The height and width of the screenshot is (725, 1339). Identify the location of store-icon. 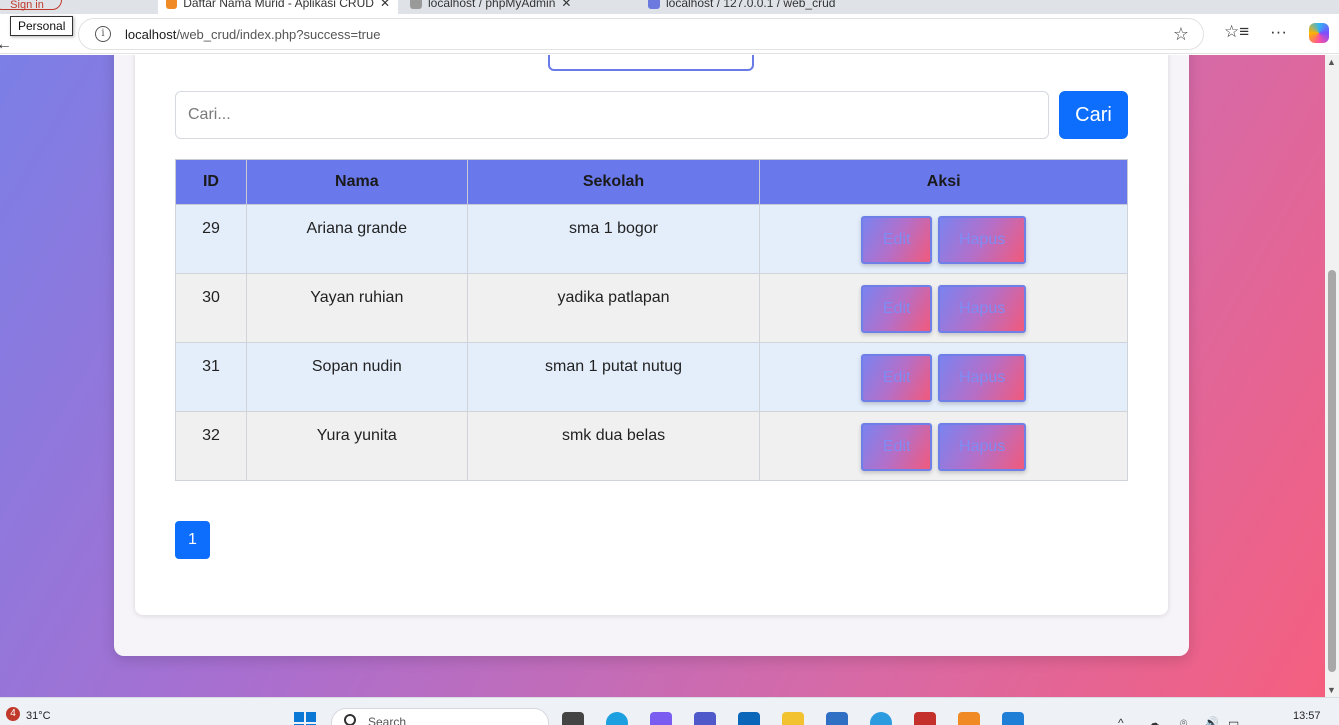
(749, 718).